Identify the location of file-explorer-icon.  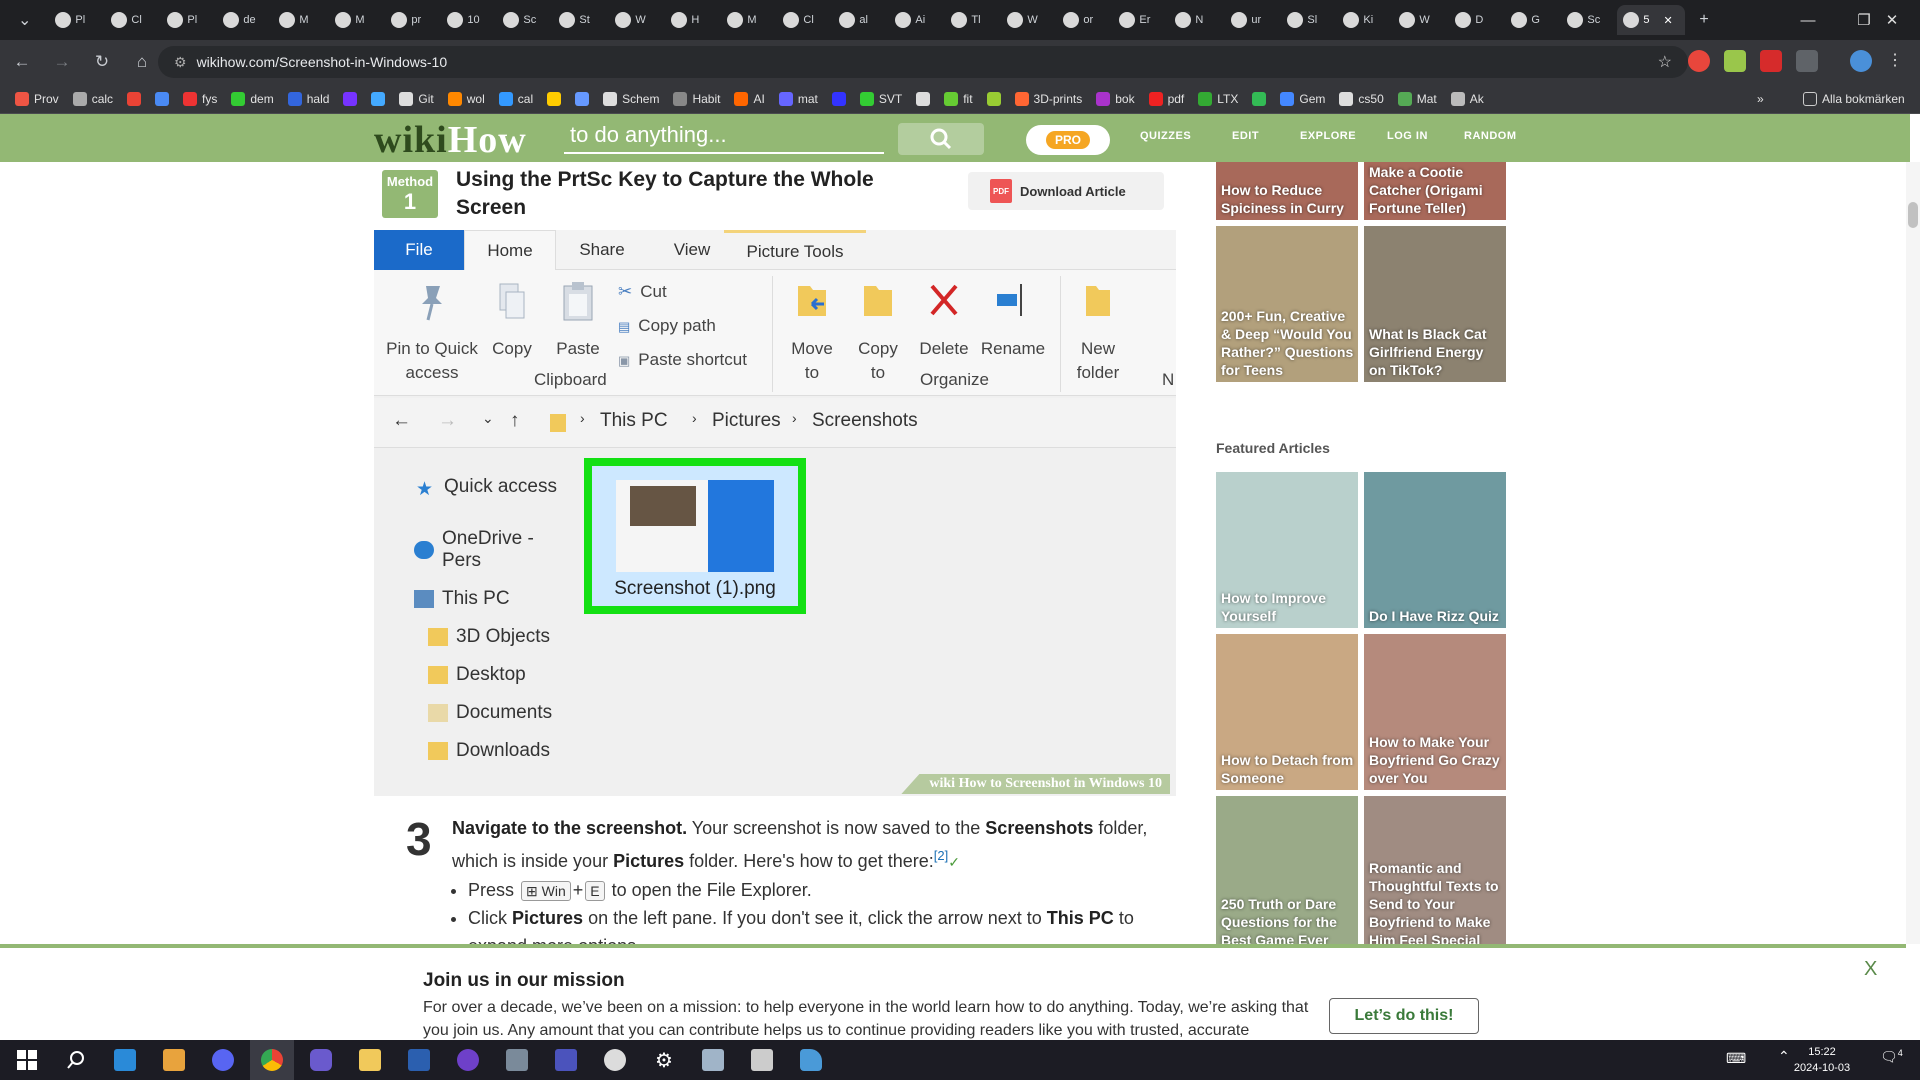
(370, 1060).